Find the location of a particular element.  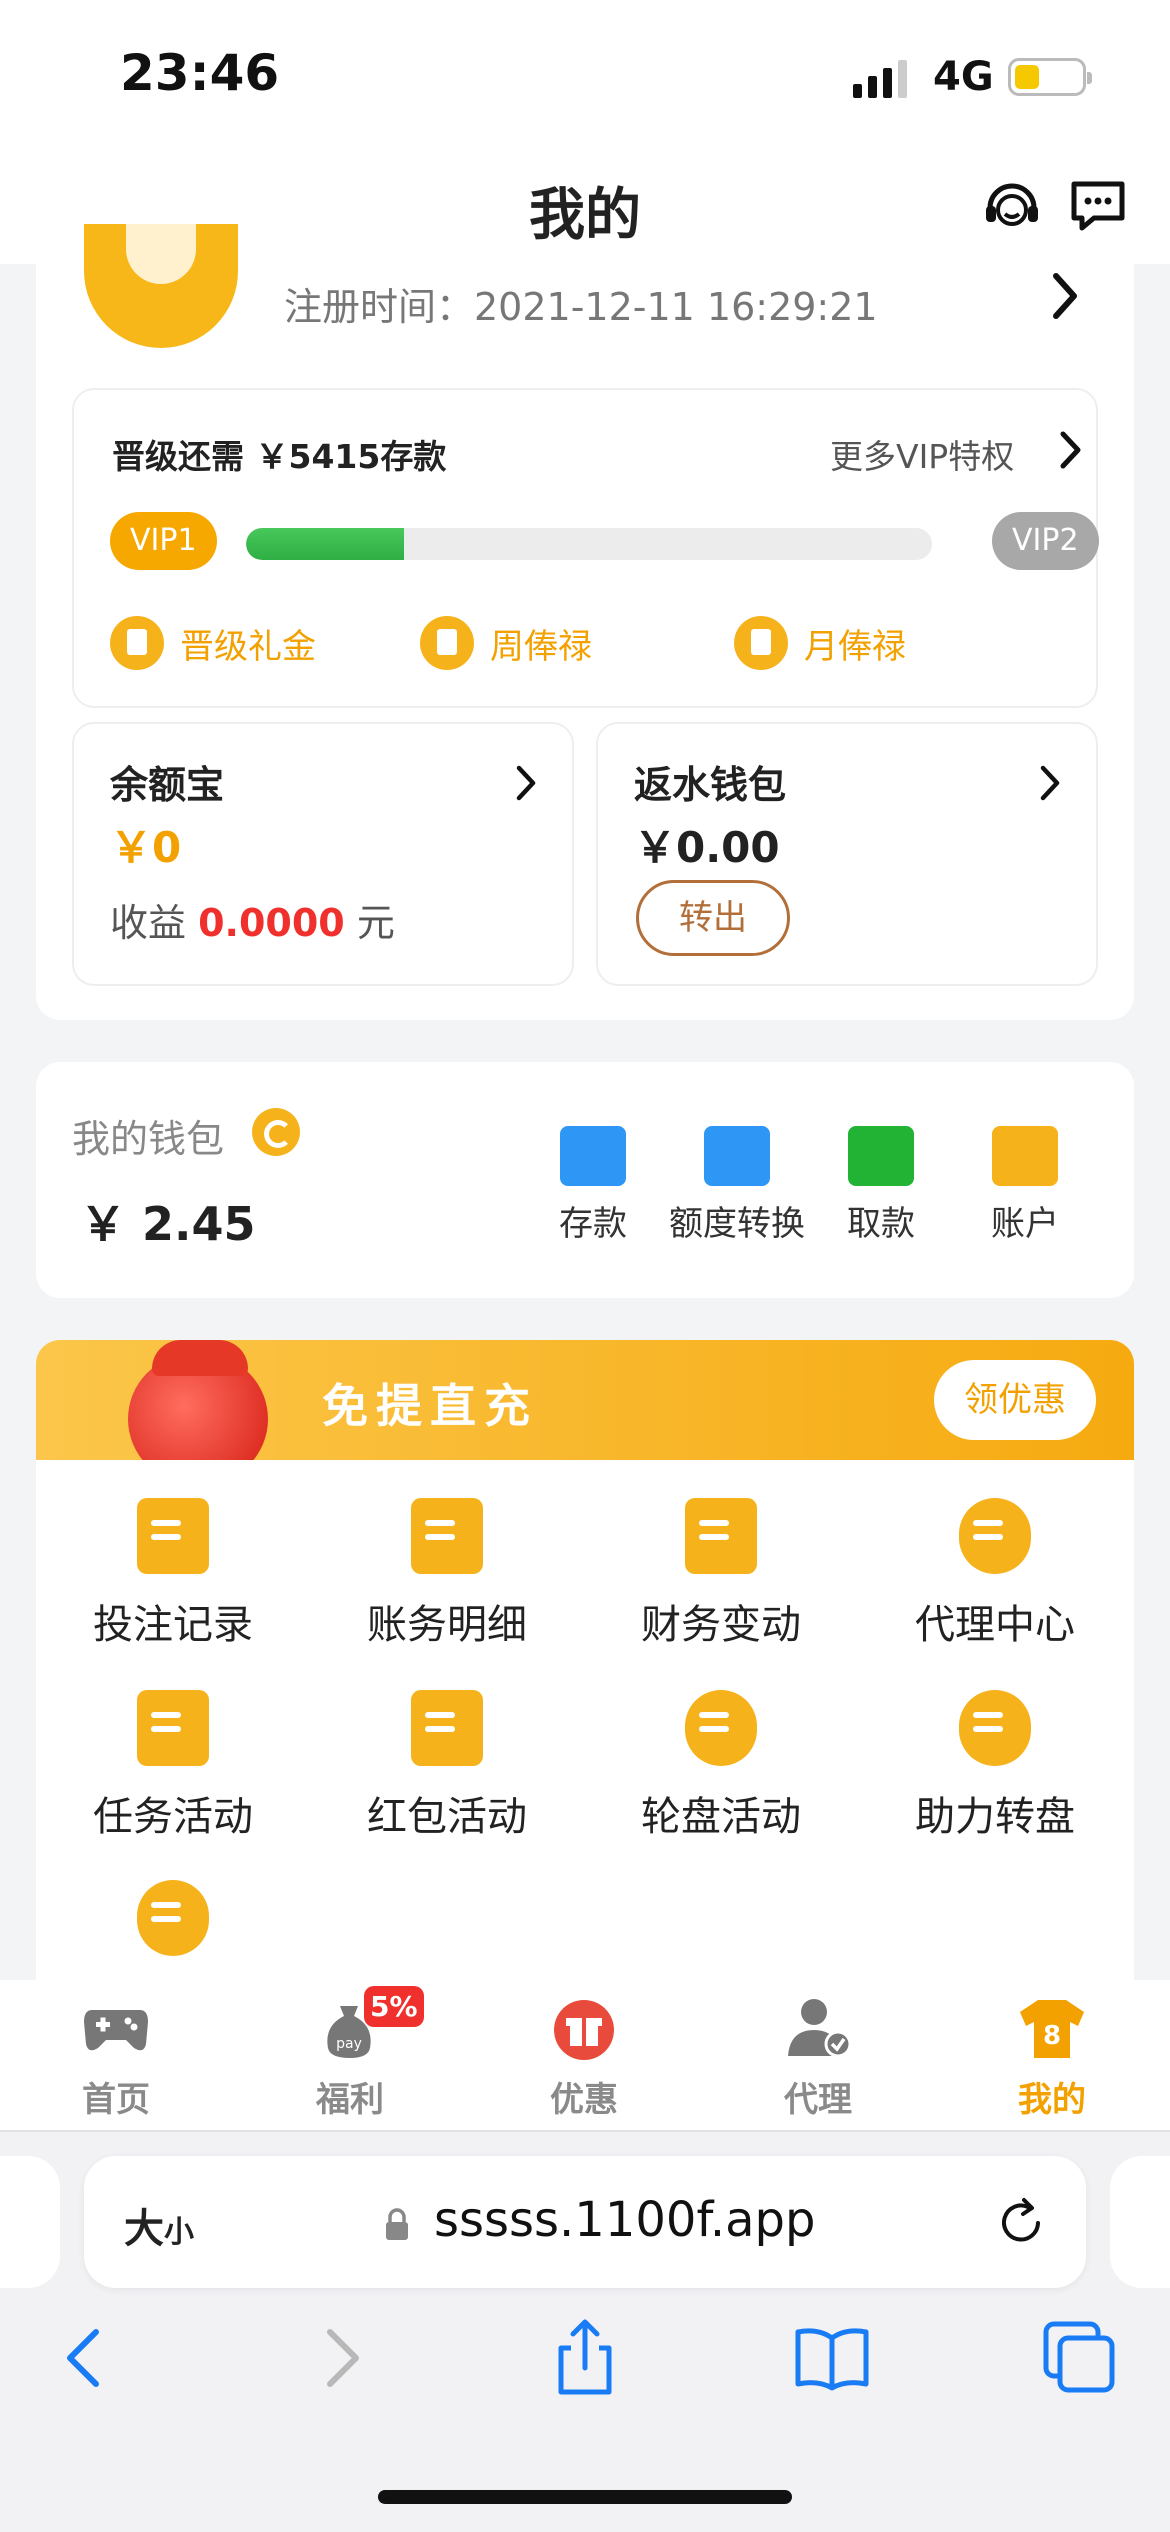

earnings-value: 0.0000 is located at coordinates (271, 923).